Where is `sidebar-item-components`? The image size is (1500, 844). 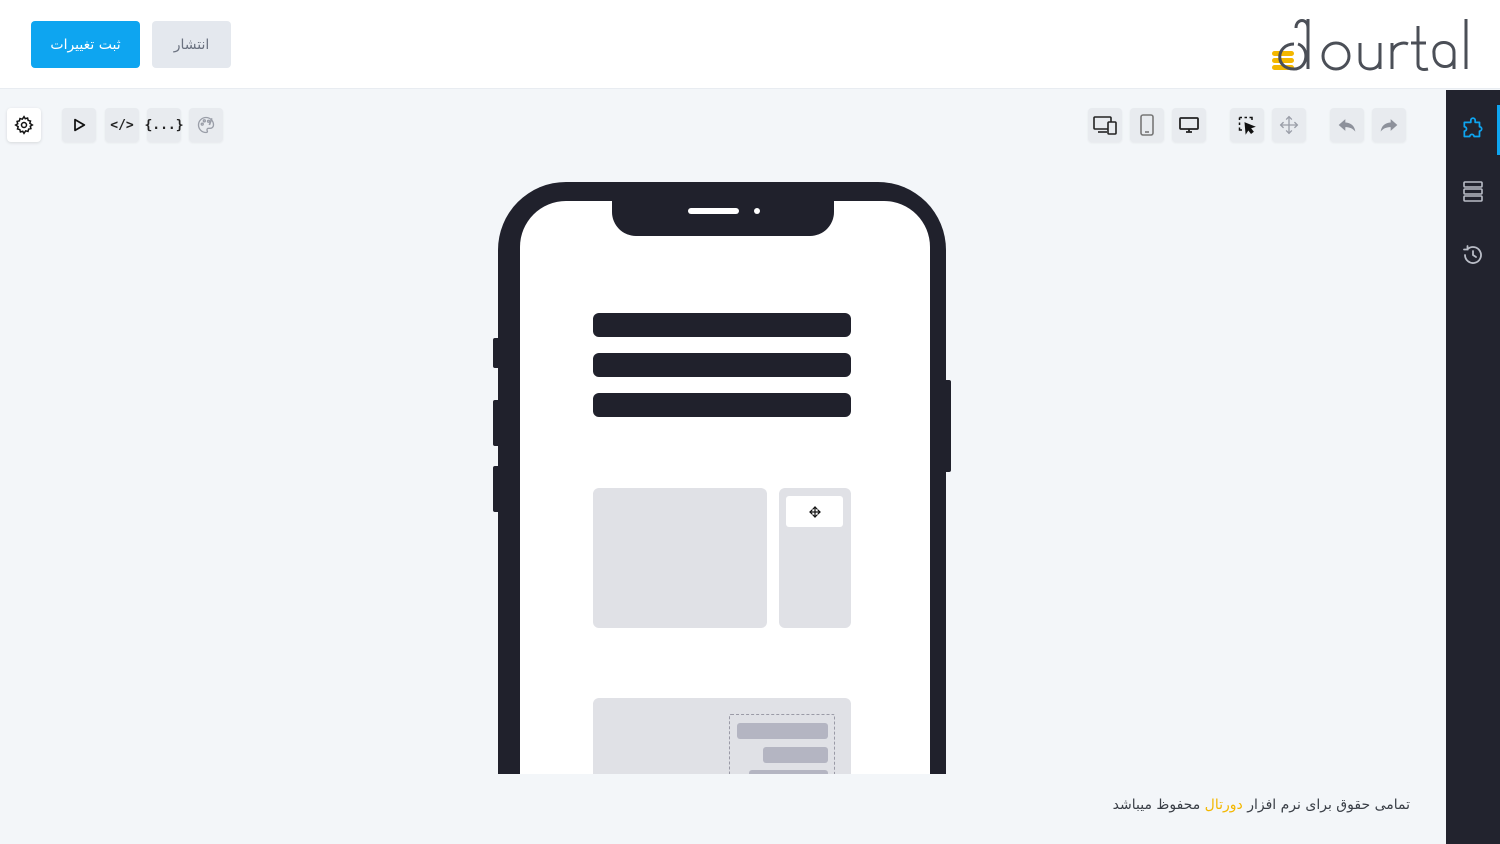 sidebar-item-components is located at coordinates (1473, 130).